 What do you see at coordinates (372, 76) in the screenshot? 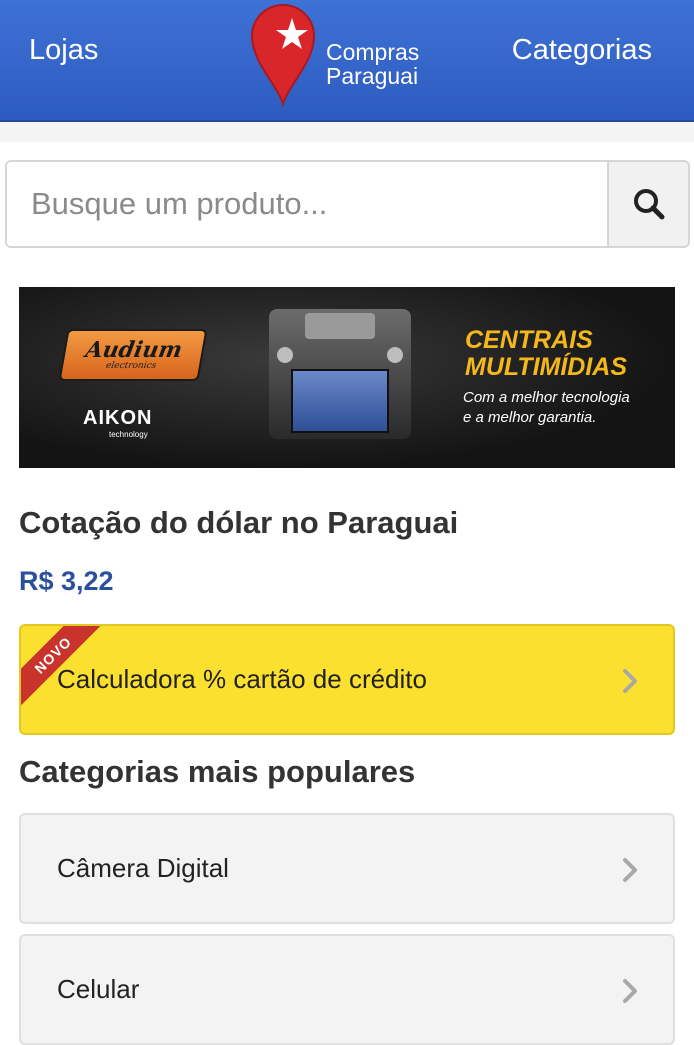
I see `logo-line-2: Paraguai` at bounding box center [372, 76].